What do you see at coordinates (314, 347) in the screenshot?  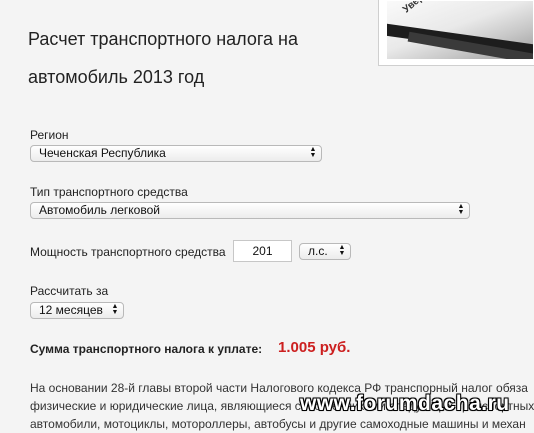 I see `tax-sum-value: 1.005 руб.` at bounding box center [314, 347].